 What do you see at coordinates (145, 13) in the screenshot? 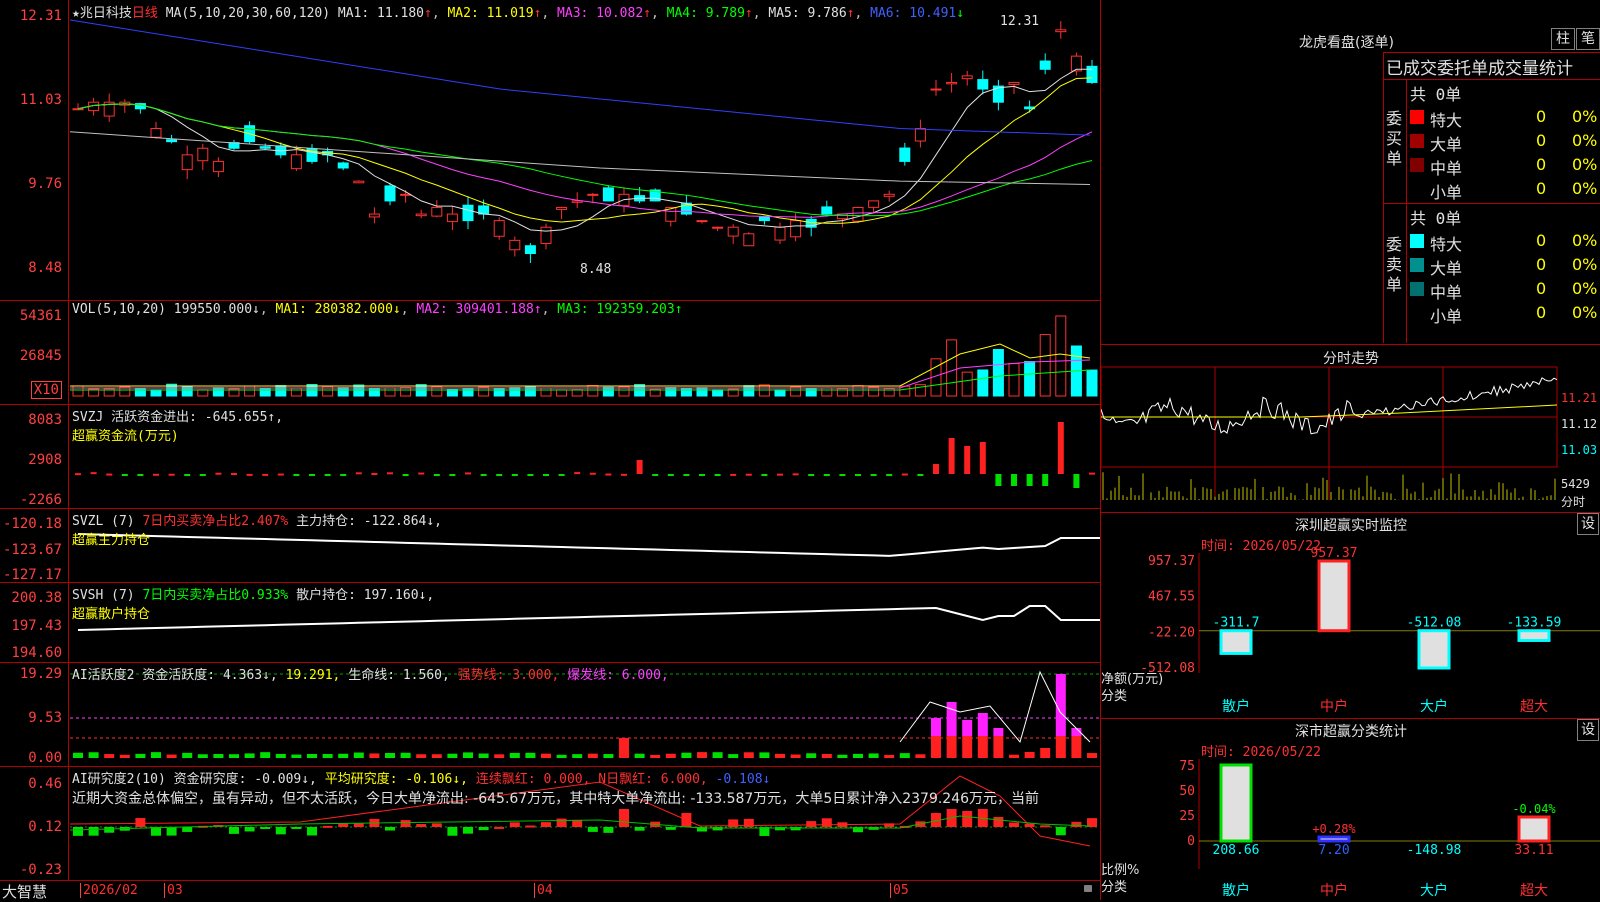
I see `period-label: 日线` at bounding box center [145, 13].